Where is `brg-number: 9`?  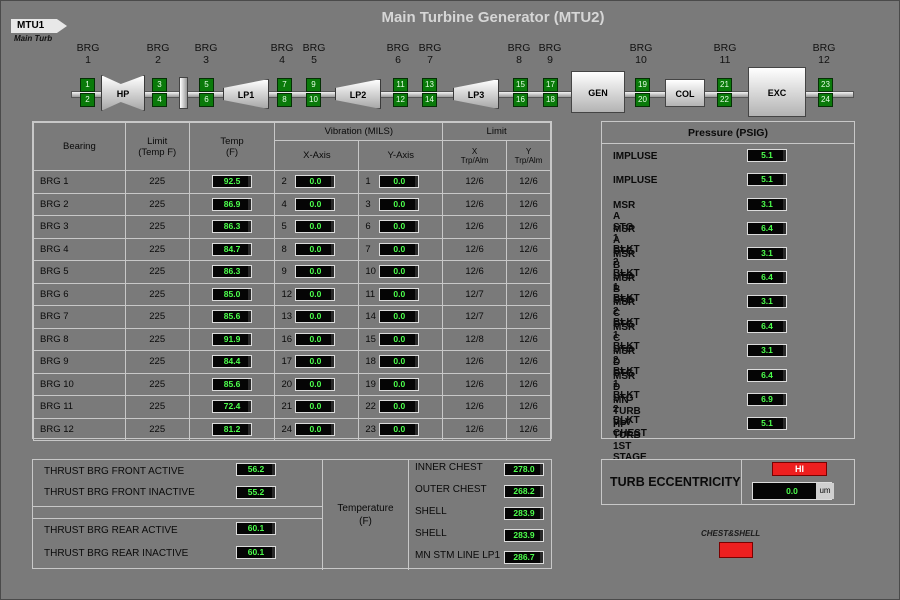 brg-number: 9 is located at coordinates (550, 60).